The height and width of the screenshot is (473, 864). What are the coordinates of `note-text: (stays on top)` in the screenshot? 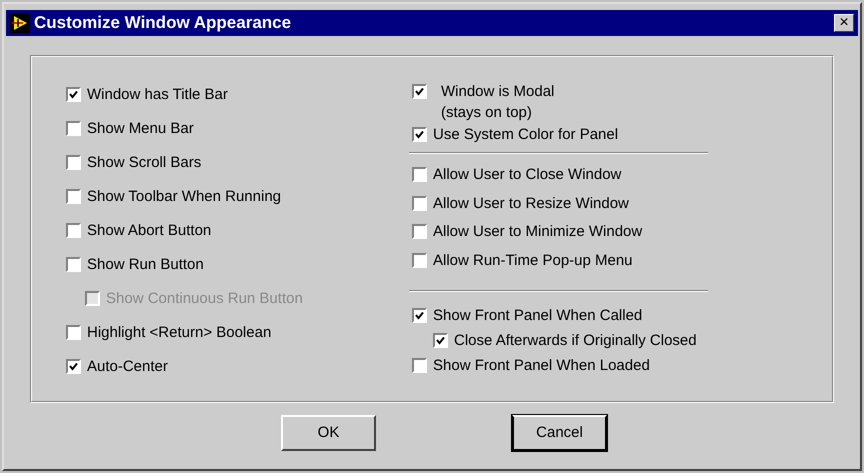 It's located at (487, 112).